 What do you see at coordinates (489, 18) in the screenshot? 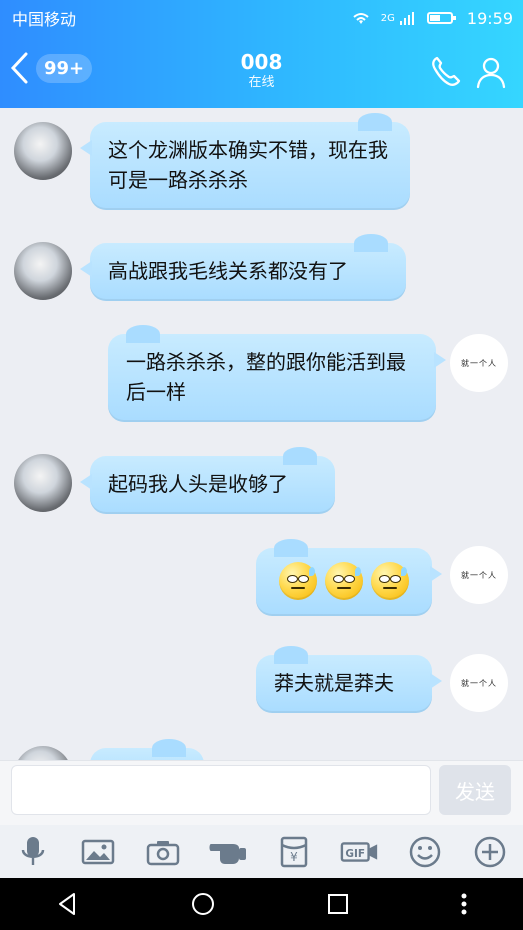
I see `clock: 19:59` at bounding box center [489, 18].